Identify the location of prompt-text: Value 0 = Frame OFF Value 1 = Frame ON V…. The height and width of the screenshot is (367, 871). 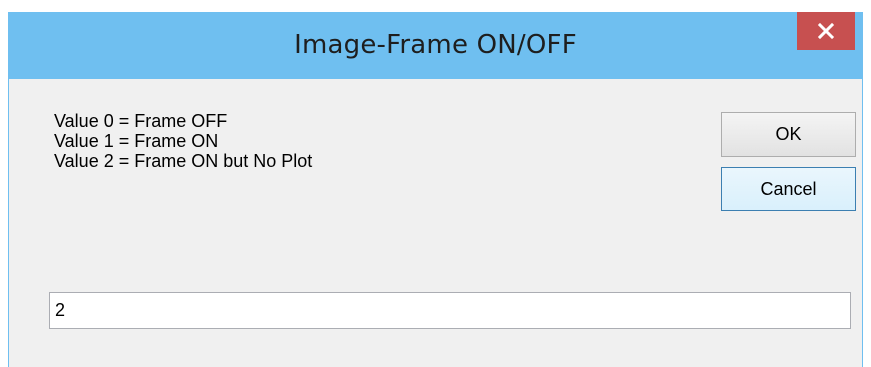
(183, 141).